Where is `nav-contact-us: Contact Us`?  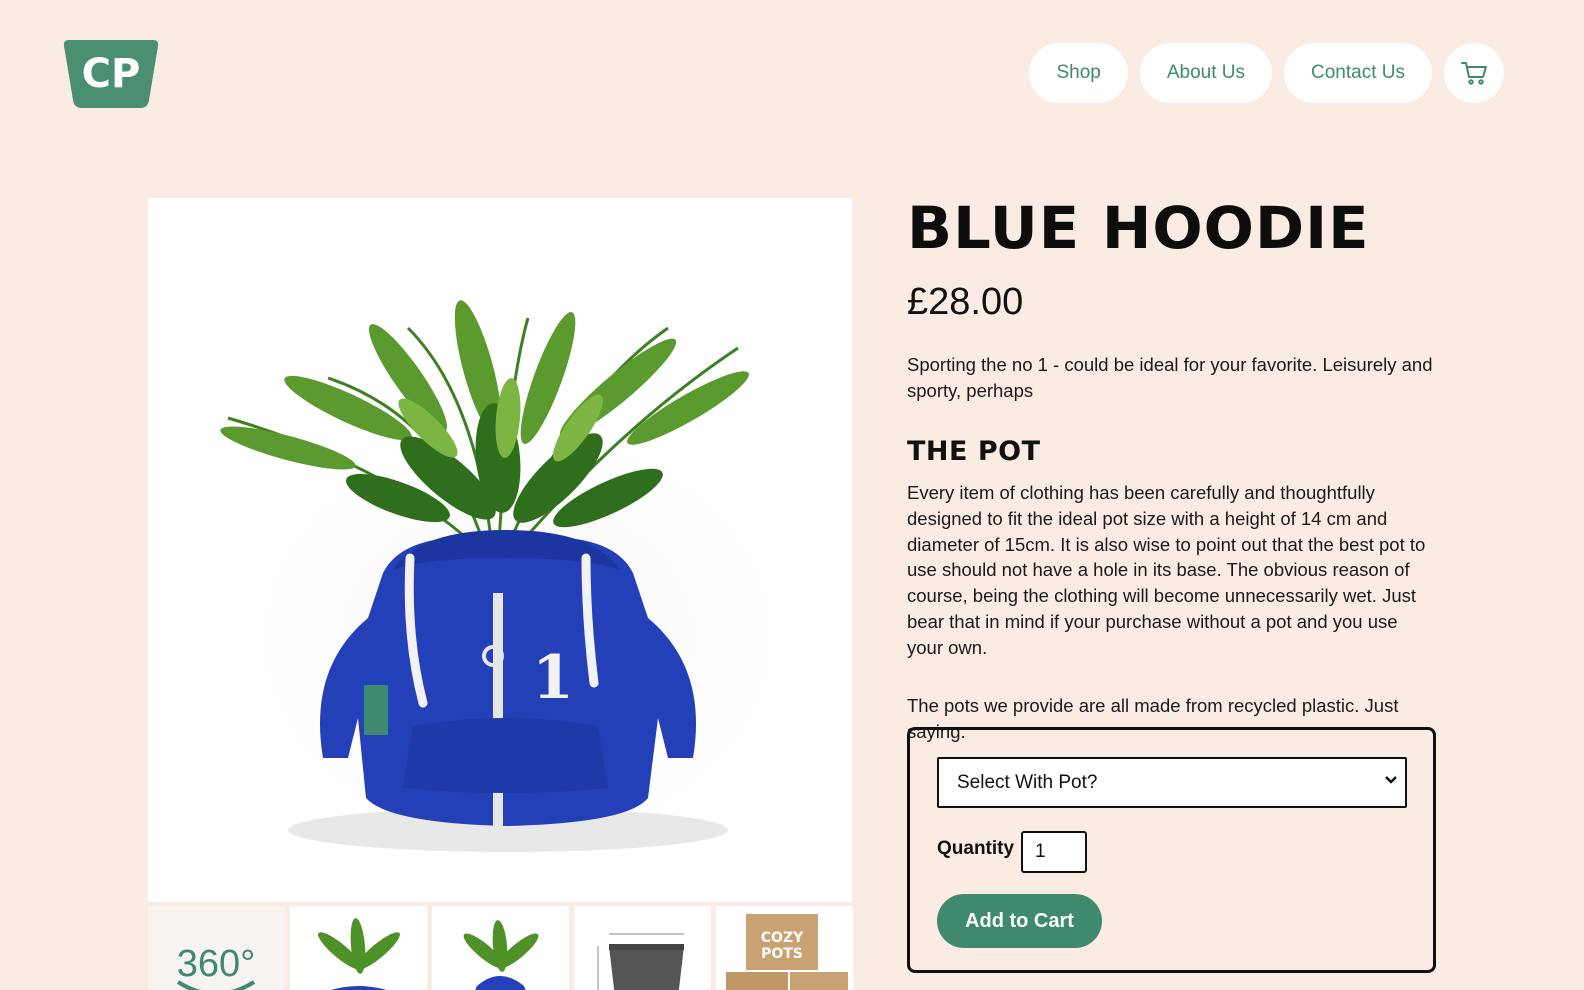 nav-contact-us: Contact Us is located at coordinates (1358, 73).